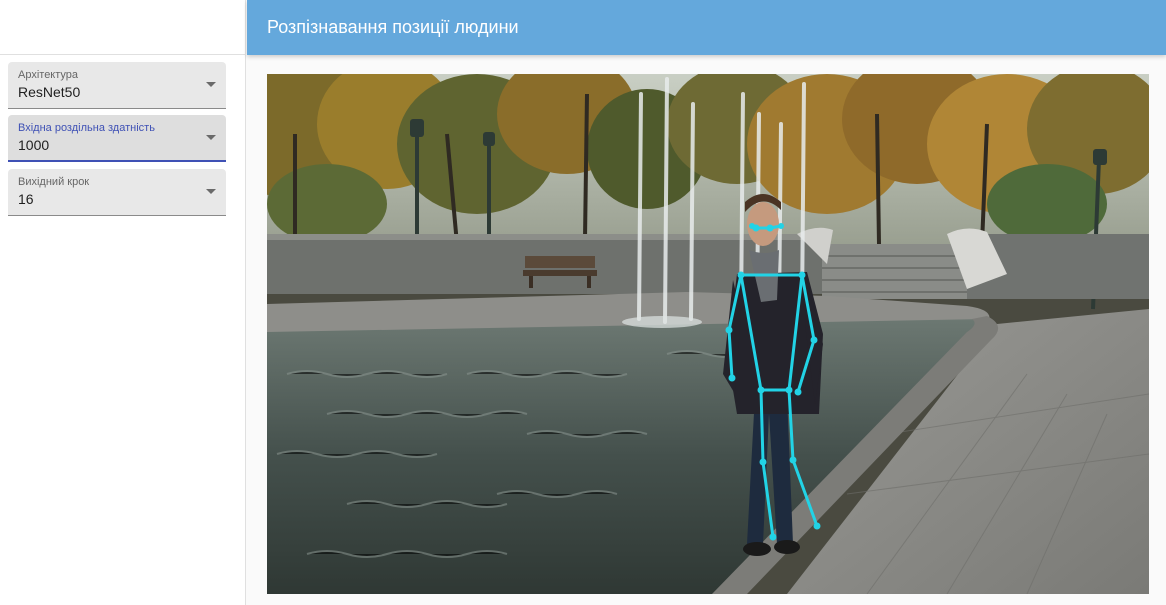 The height and width of the screenshot is (605, 1166). Describe the element at coordinates (117, 85) in the screenshot. I see `architecture-select: Архітектура ResNet50` at that location.